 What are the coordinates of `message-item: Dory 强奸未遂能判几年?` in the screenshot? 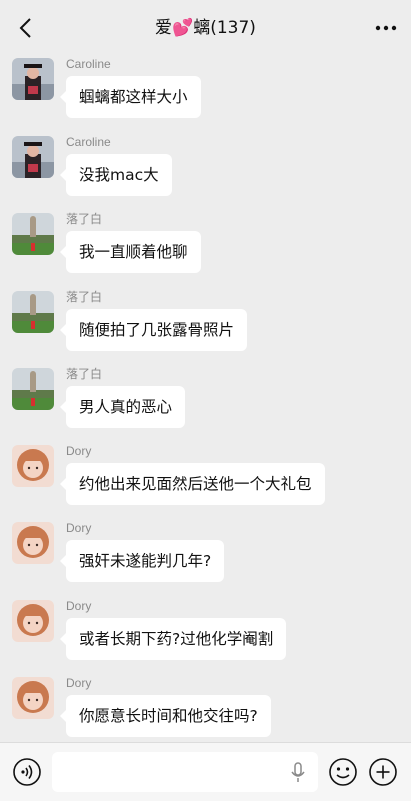 It's located at (205, 559).